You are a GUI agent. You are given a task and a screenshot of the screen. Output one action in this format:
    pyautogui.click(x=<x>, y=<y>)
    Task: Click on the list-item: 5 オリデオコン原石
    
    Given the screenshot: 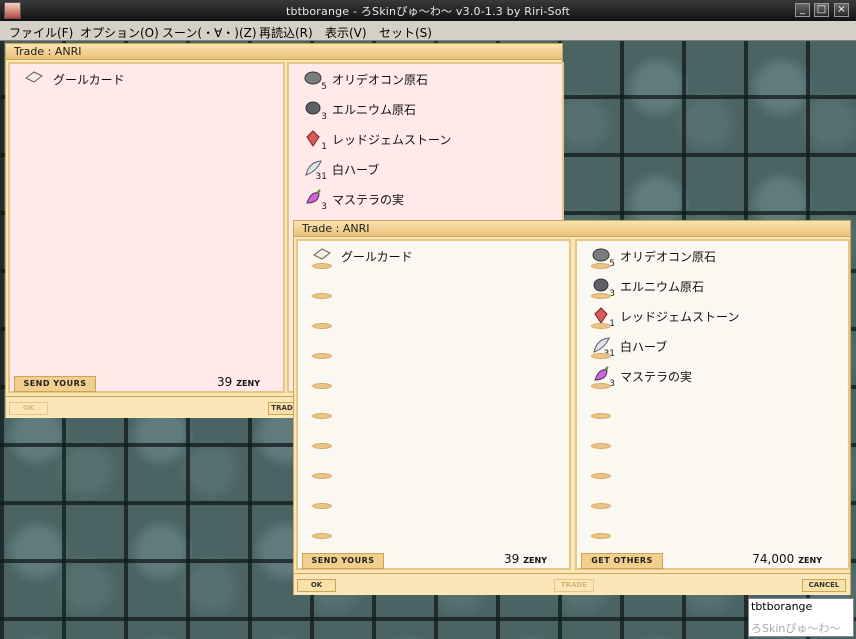 What is the action you would take?
    pyautogui.click(x=366, y=80)
    